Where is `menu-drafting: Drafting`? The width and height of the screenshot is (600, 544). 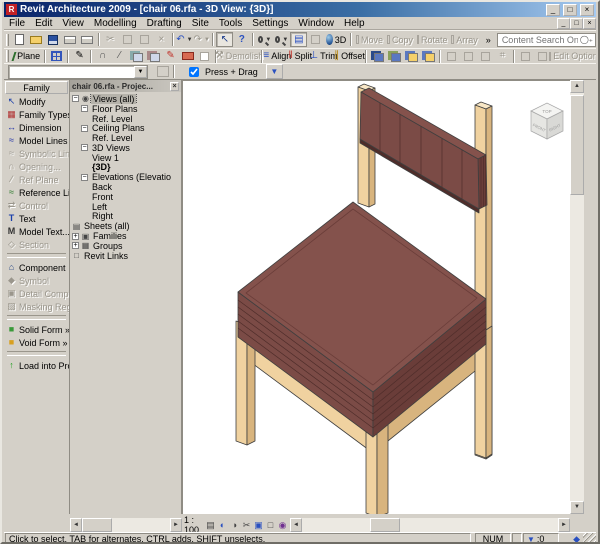 menu-drafting: Drafting is located at coordinates (164, 23).